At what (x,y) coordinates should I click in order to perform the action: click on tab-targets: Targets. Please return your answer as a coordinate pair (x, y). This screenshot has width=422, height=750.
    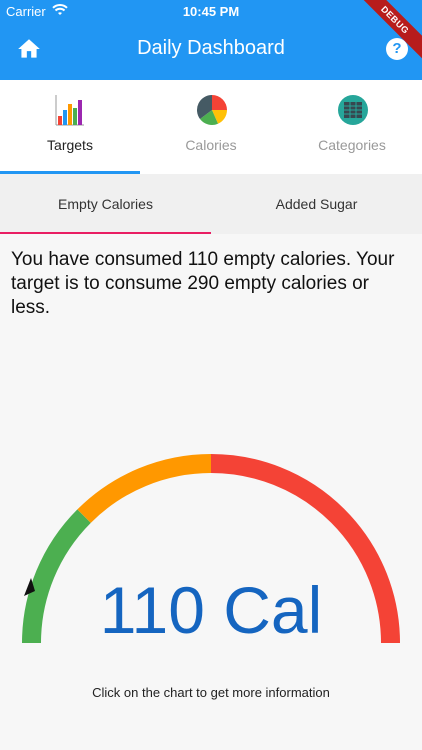
    Looking at the image, I should click on (70, 127).